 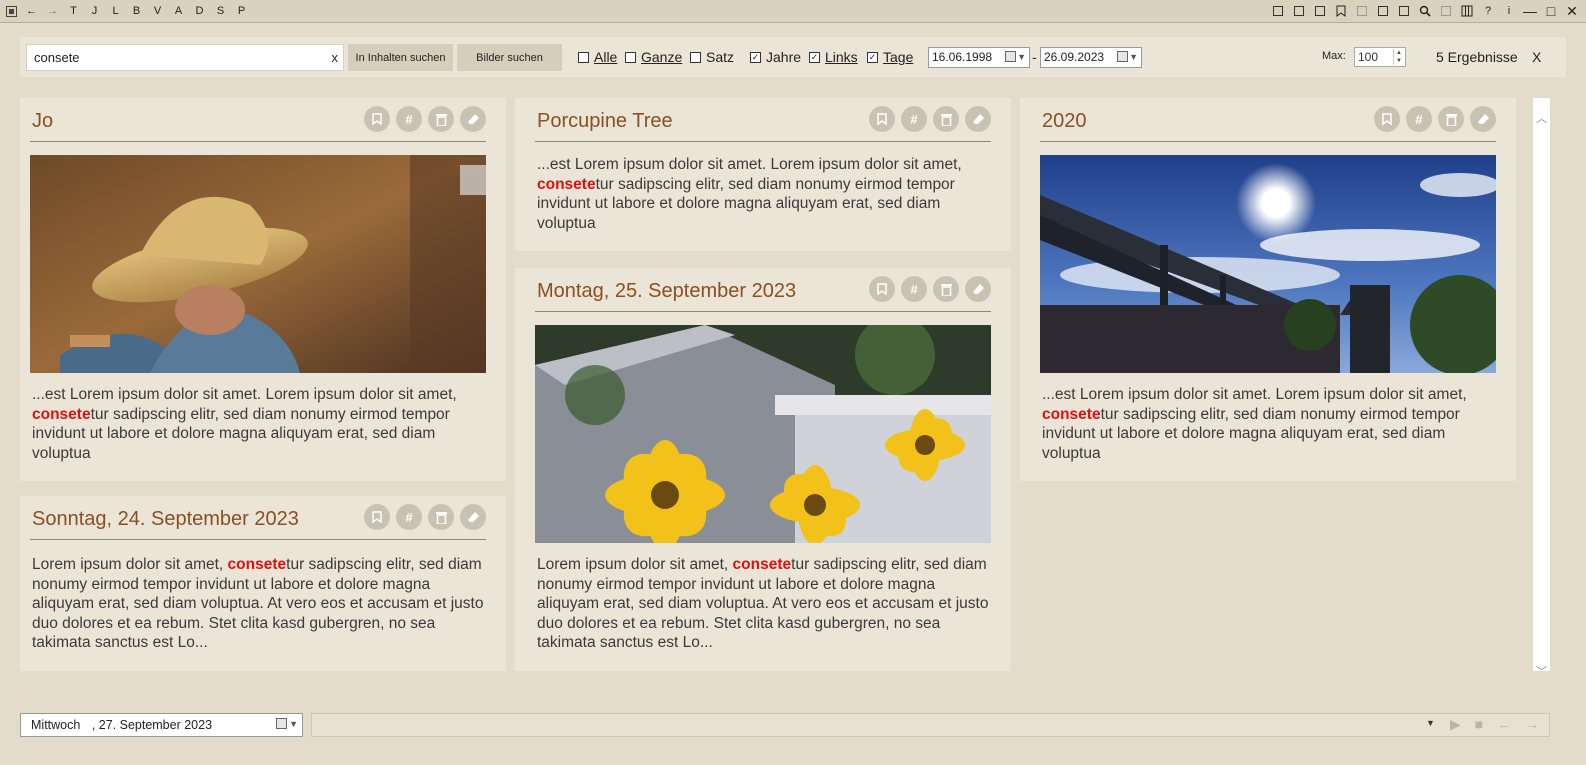 What do you see at coordinates (1404, 11) in the screenshot?
I see `close-doc-icon` at bounding box center [1404, 11].